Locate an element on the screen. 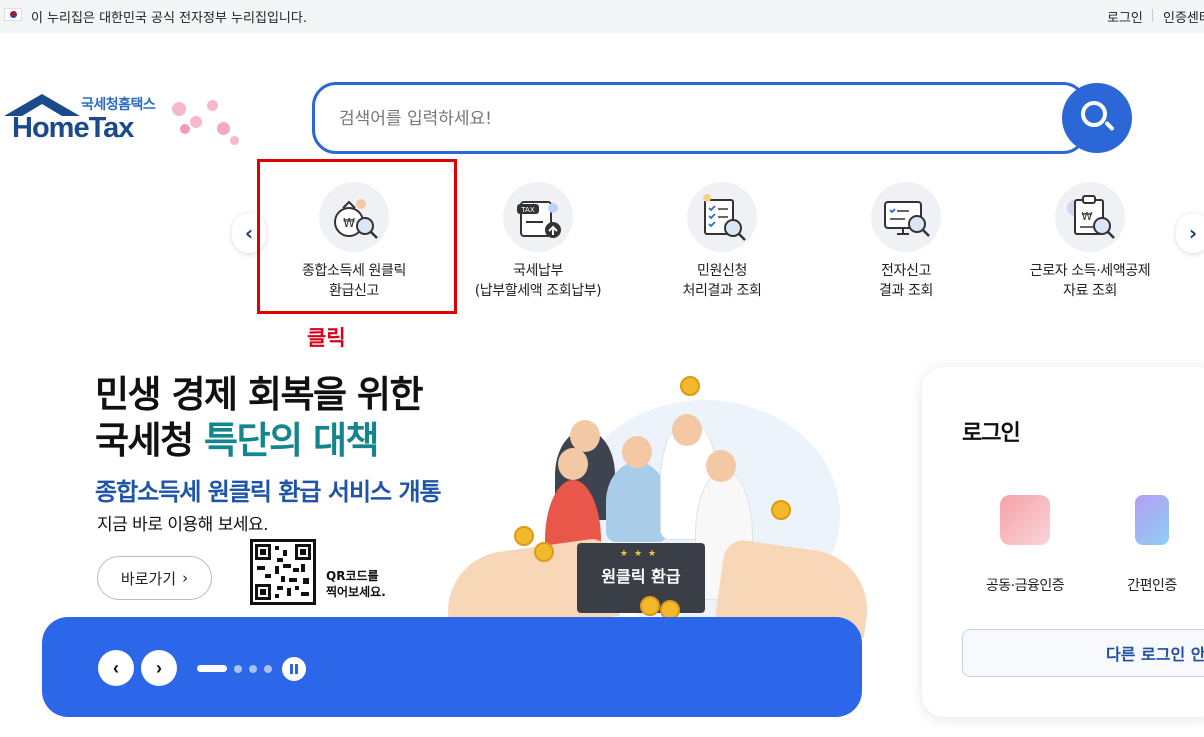  banner-description: 지금 바로 이용해 보세요. is located at coordinates (183, 525).